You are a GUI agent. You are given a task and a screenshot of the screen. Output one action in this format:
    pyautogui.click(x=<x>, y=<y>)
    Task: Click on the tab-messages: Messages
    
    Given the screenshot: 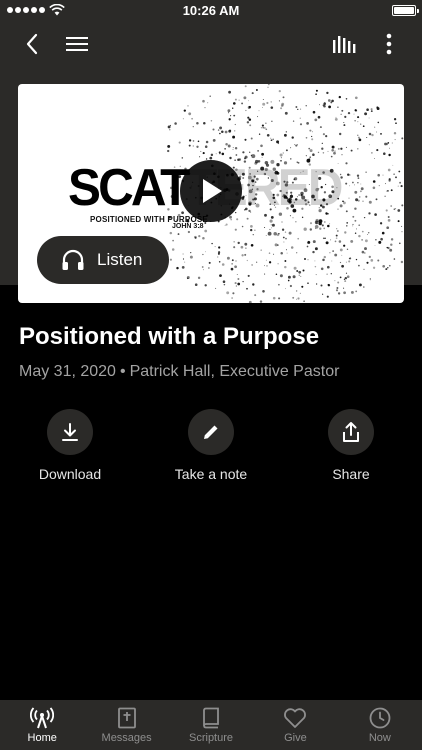 What is the action you would take?
    pyautogui.click(x=126, y=725)
    